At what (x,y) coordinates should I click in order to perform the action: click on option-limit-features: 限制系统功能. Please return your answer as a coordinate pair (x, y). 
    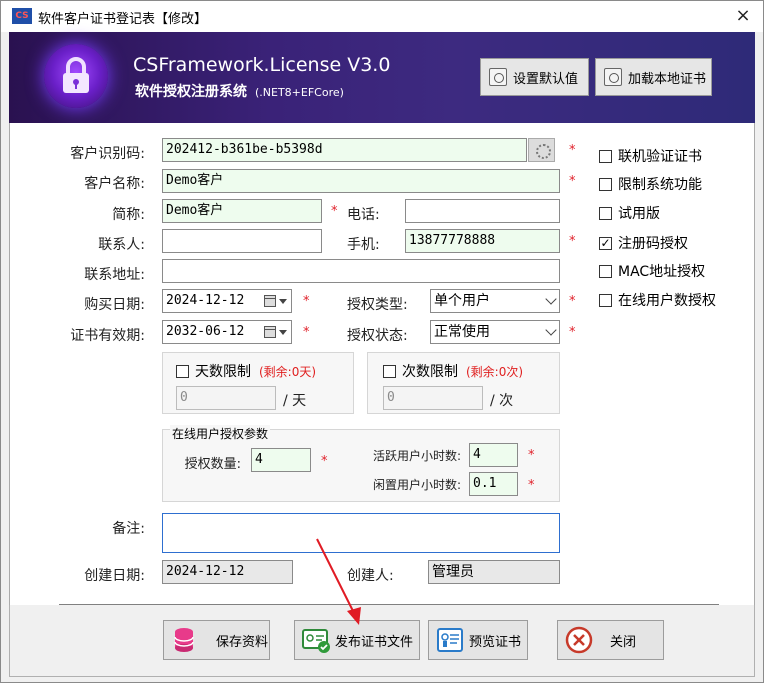
    Looking at the image, I should click on (650, 184).